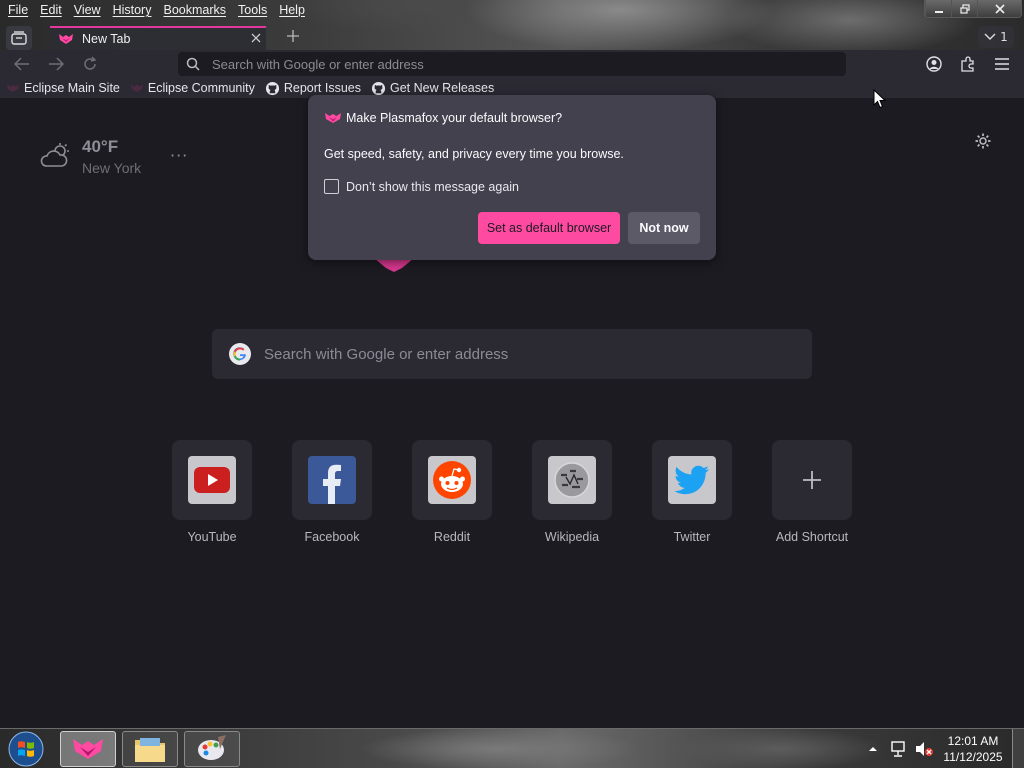  Describe the element at coordinates (212, 537) in the screenshot. I see `shortcut-label: YouTube` at that location.